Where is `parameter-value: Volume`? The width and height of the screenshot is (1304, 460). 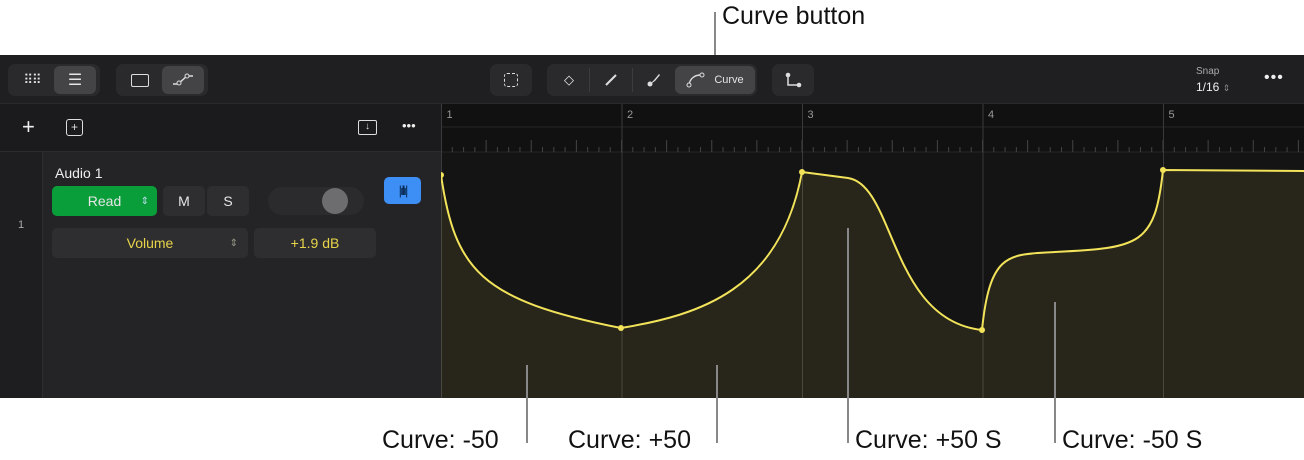 parameter-value: Volume is located at coordinates (150, 243).